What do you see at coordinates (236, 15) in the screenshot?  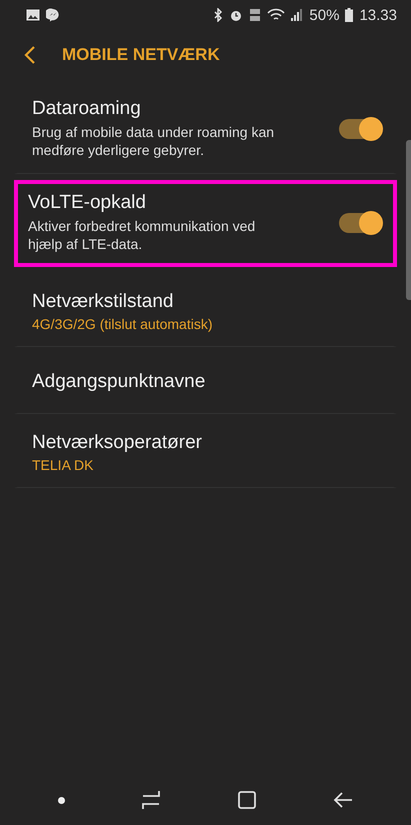 I see `alarm-icon` at bounding box center [236, 15].